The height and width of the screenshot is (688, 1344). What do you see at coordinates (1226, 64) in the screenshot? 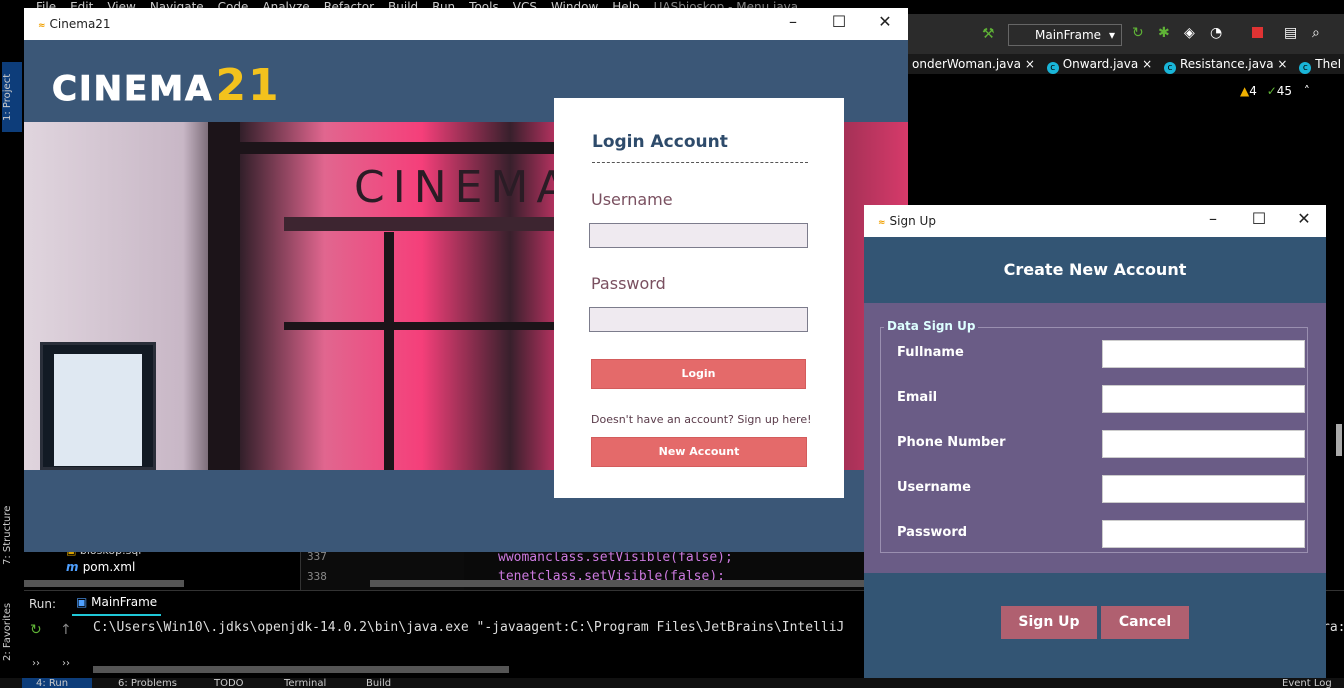
I see `editor-tab: c Resistance.java ×` at bounding box center [1226, 64].